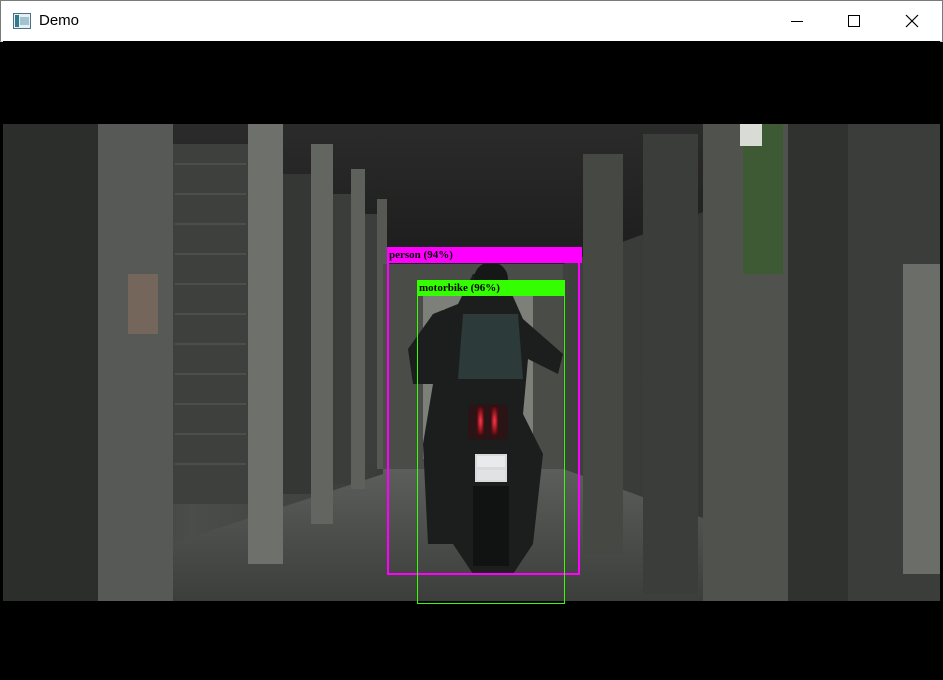  I want to click on close-icon, so click(912, 21).